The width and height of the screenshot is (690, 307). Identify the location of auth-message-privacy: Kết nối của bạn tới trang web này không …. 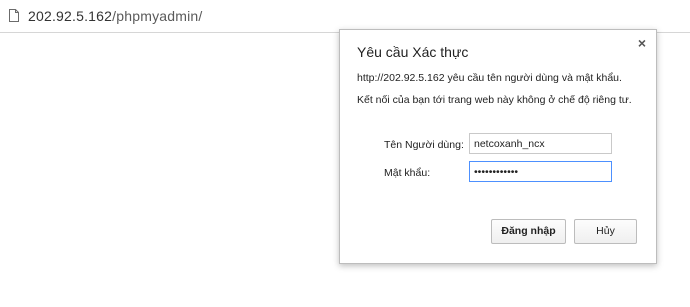
(494, 100).